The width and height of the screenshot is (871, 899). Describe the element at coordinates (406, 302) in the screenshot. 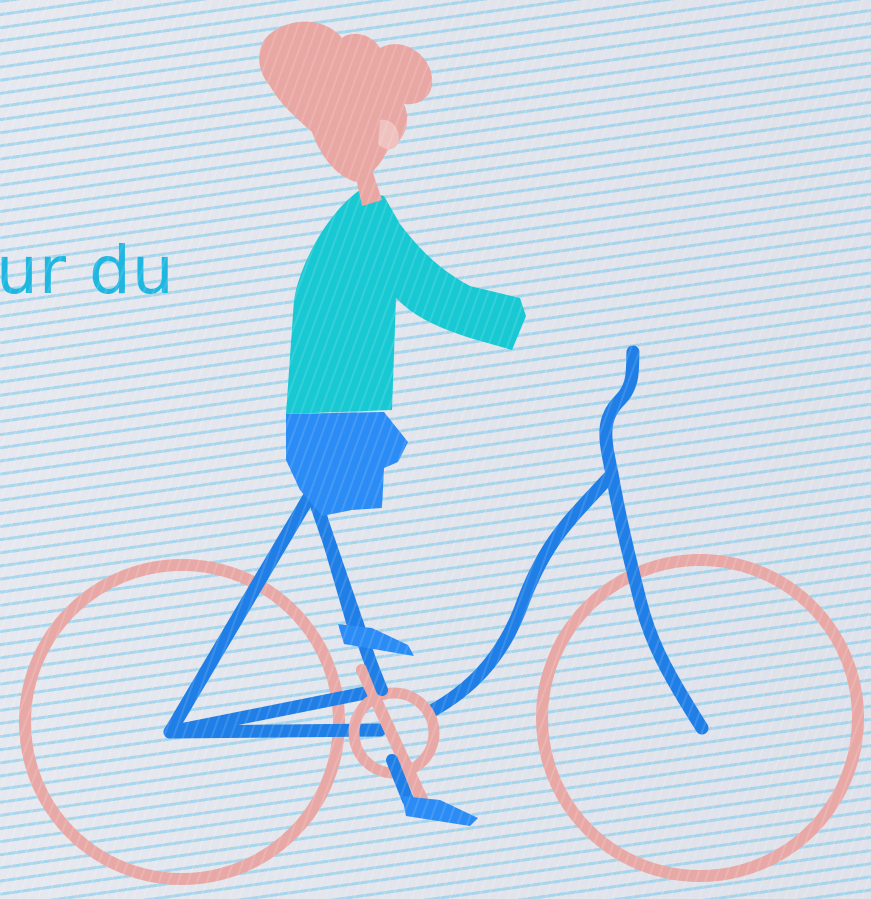

I see `sweater` at that location.